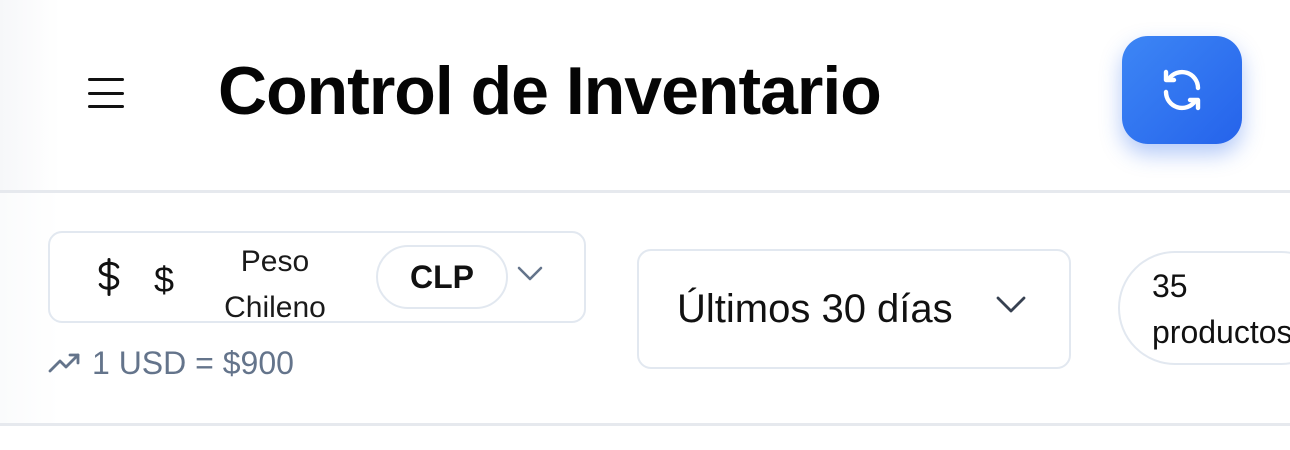 The image size is (1290, 450). What do you see at coordinates (164, 279) in the screenshot?
I see `currency-symbol: $` at bounding box center [164, 279].